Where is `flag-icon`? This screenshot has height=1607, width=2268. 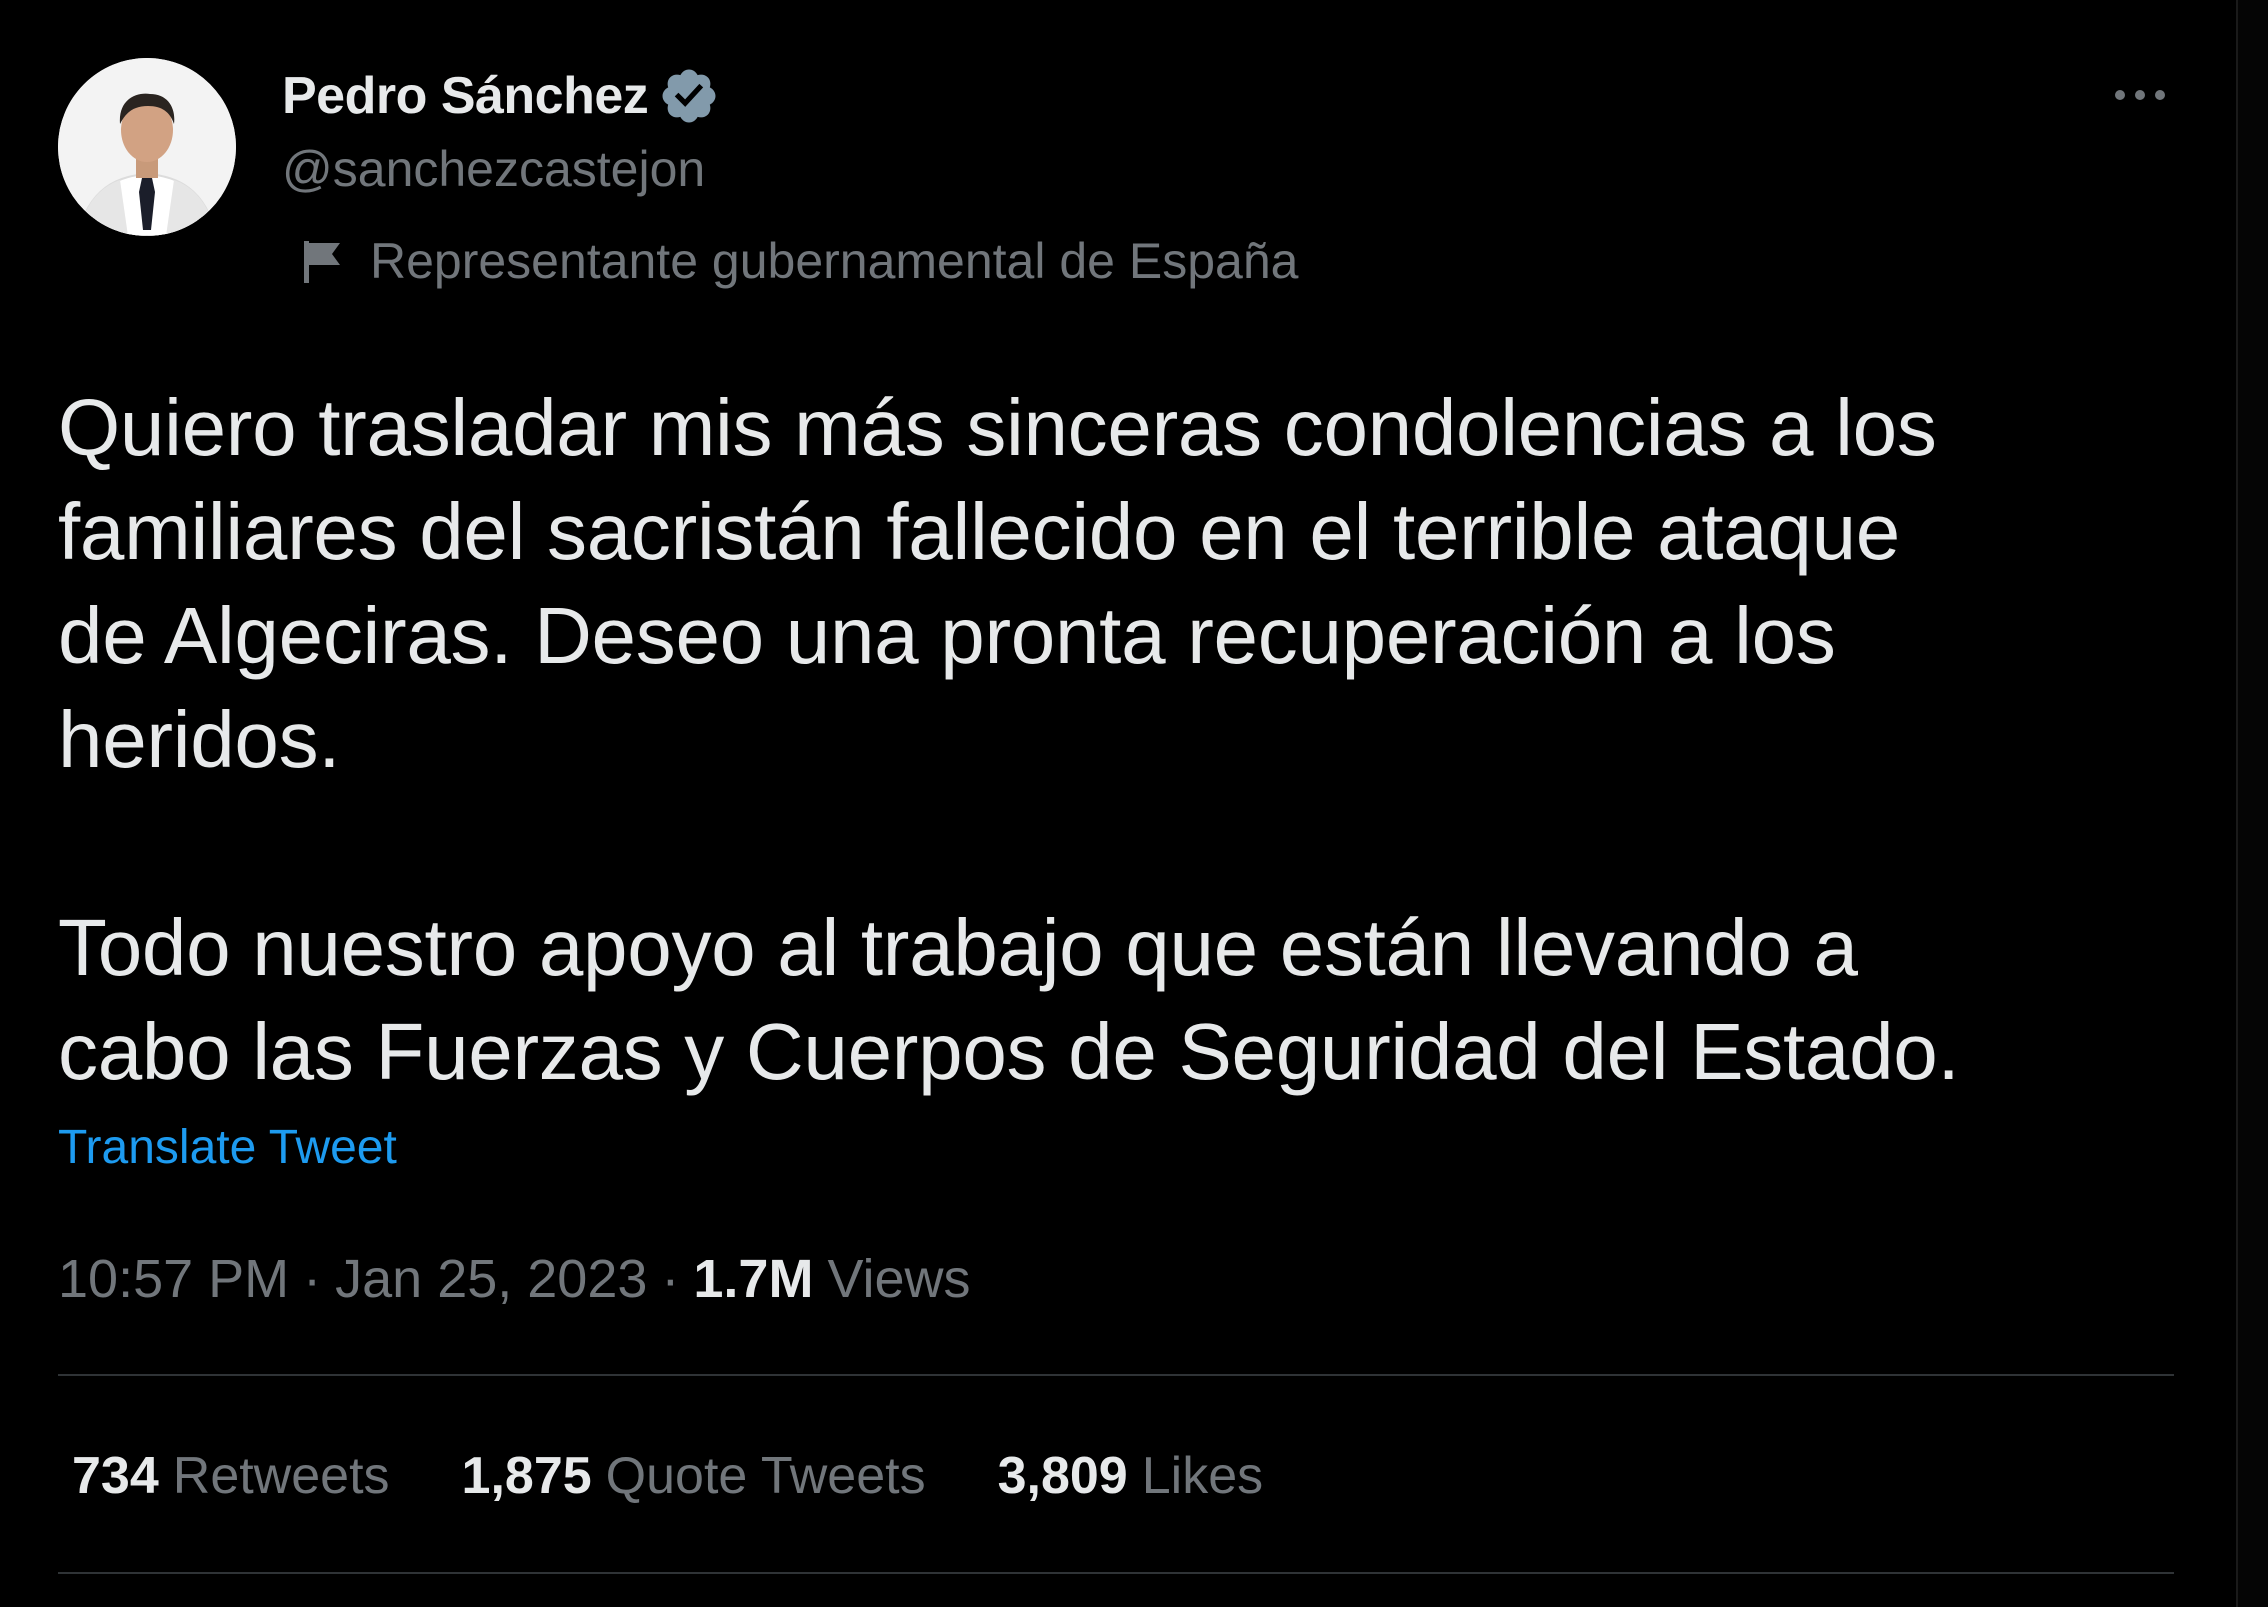 flag-icon is located at coordinates (322, 261).